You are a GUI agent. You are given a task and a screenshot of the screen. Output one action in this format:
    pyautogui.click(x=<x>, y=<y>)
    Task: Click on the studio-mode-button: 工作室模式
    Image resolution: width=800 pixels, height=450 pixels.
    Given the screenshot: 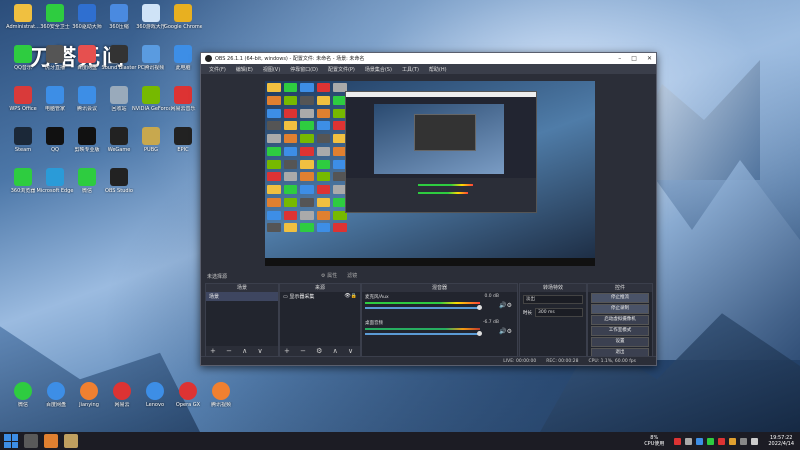 What is the action you would take?
    pyautogui.click(x=620, y=331)
    